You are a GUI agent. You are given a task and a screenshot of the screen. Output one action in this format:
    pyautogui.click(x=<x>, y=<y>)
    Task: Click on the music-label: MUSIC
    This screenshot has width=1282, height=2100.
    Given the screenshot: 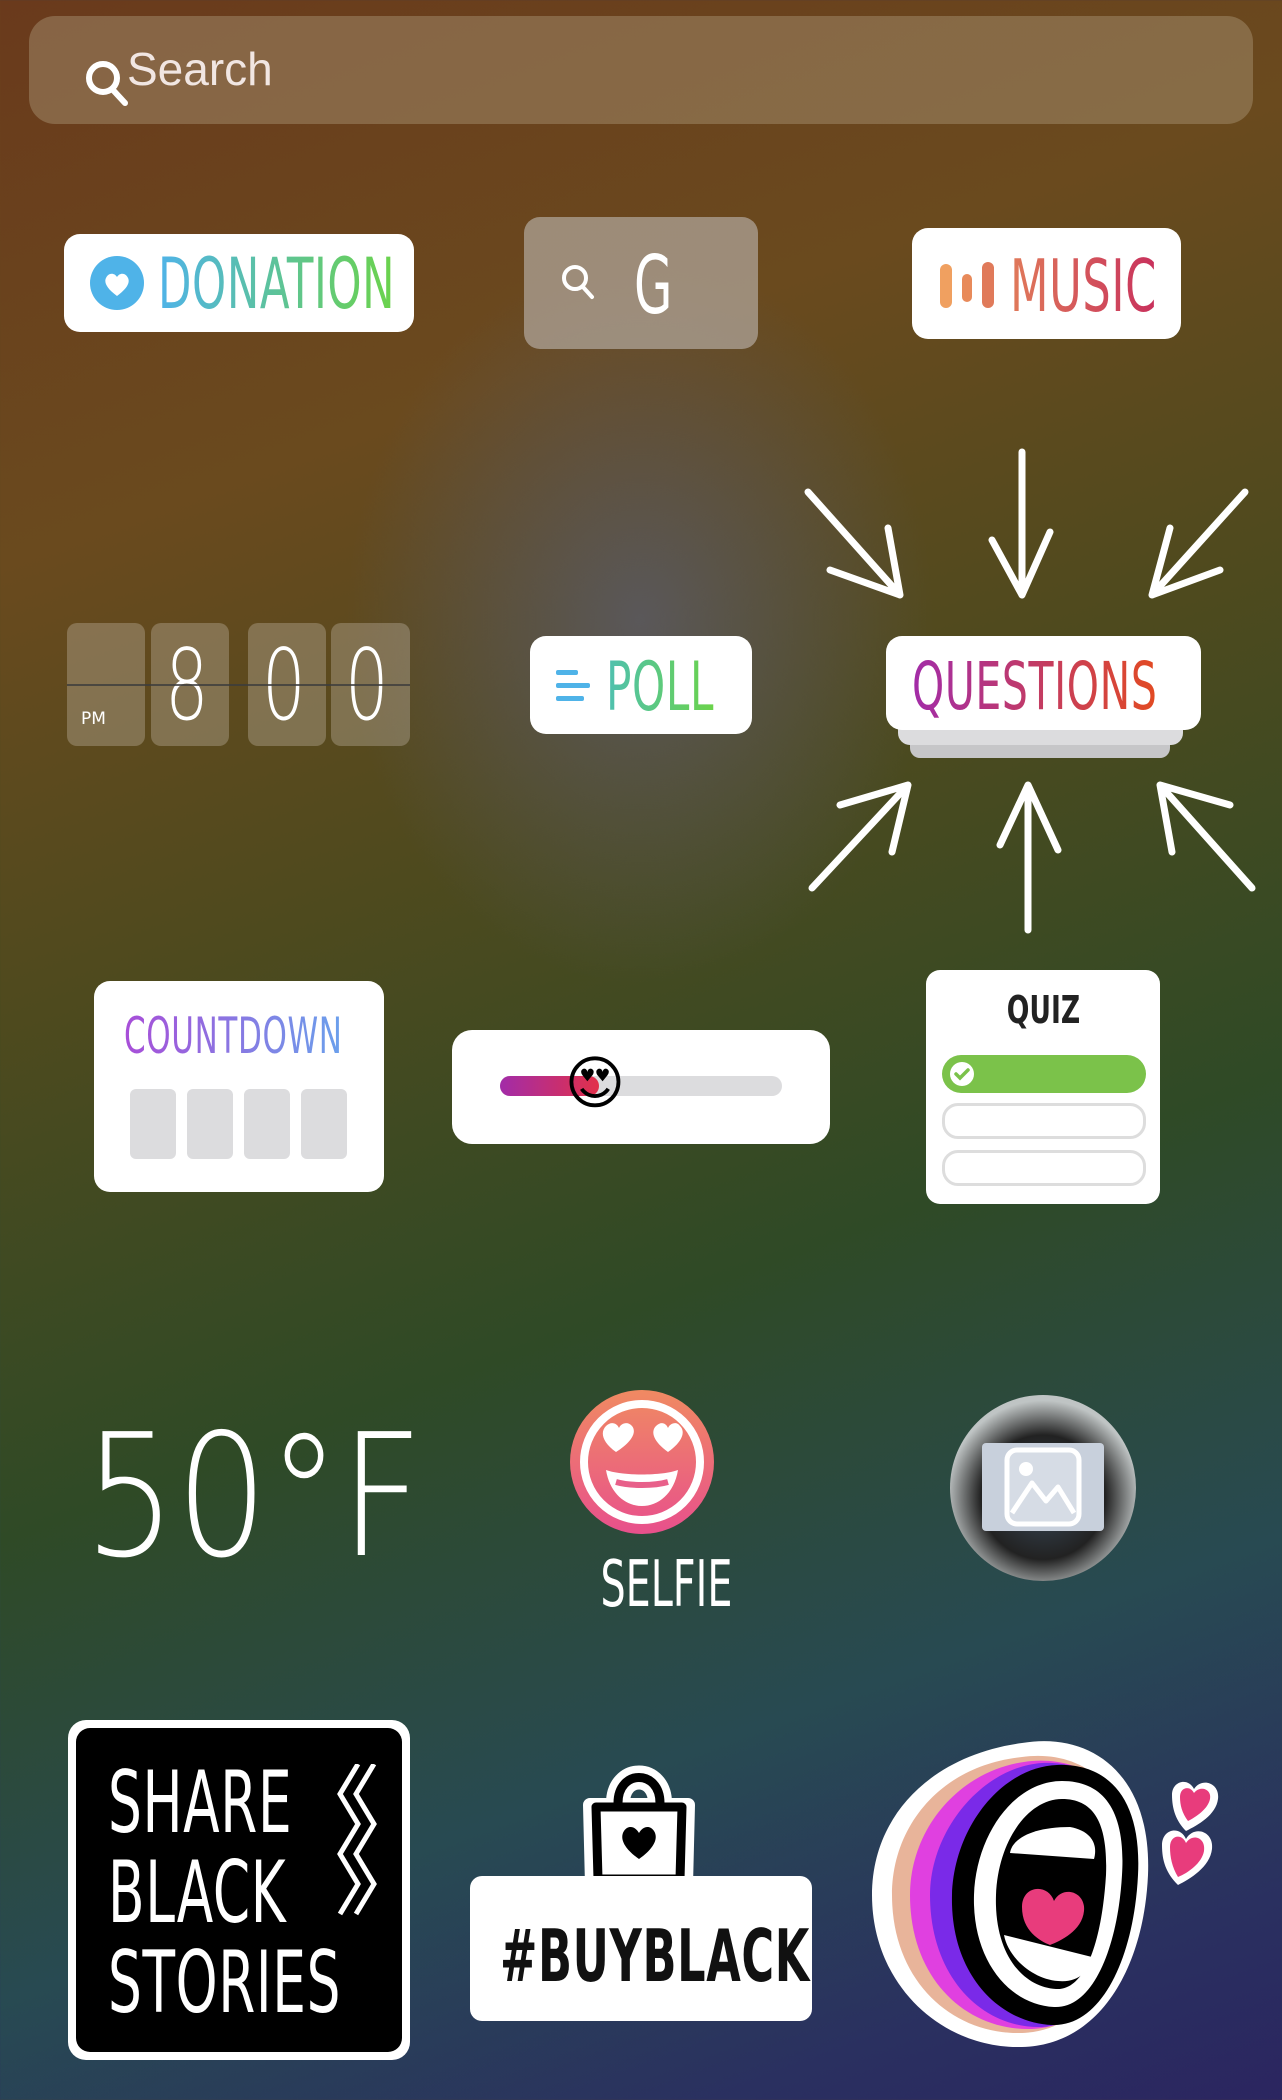 What is the action you would take?
    pyautogui.click(x=1083, y=286)
    